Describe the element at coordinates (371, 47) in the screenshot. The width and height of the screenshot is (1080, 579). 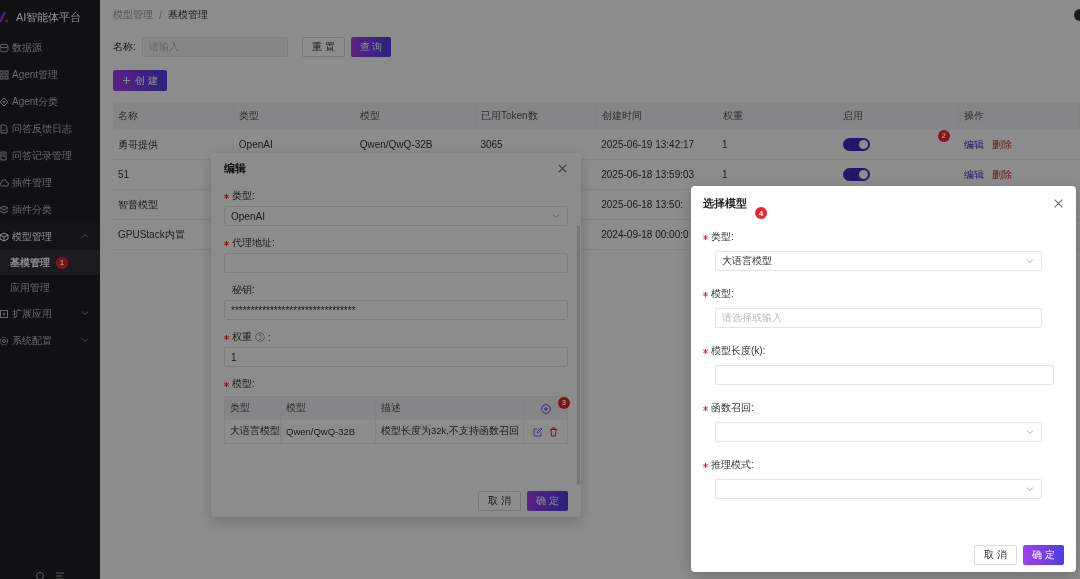
I see `search-button: 查 询` at that location.